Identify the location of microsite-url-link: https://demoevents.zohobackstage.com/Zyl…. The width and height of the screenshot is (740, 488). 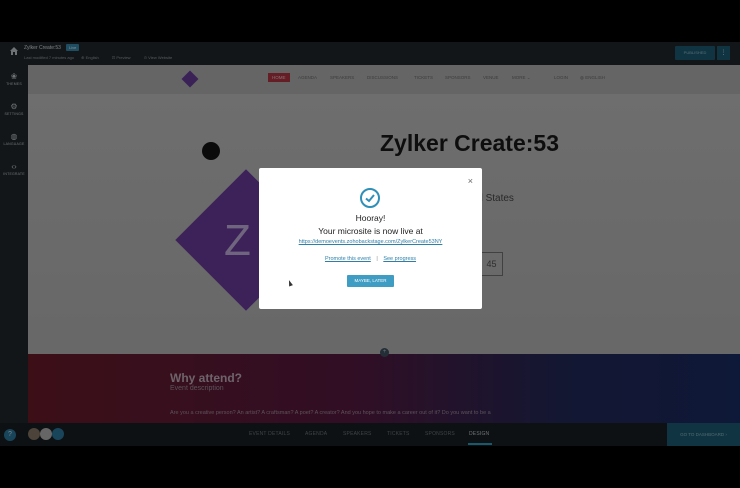
(370, 242).